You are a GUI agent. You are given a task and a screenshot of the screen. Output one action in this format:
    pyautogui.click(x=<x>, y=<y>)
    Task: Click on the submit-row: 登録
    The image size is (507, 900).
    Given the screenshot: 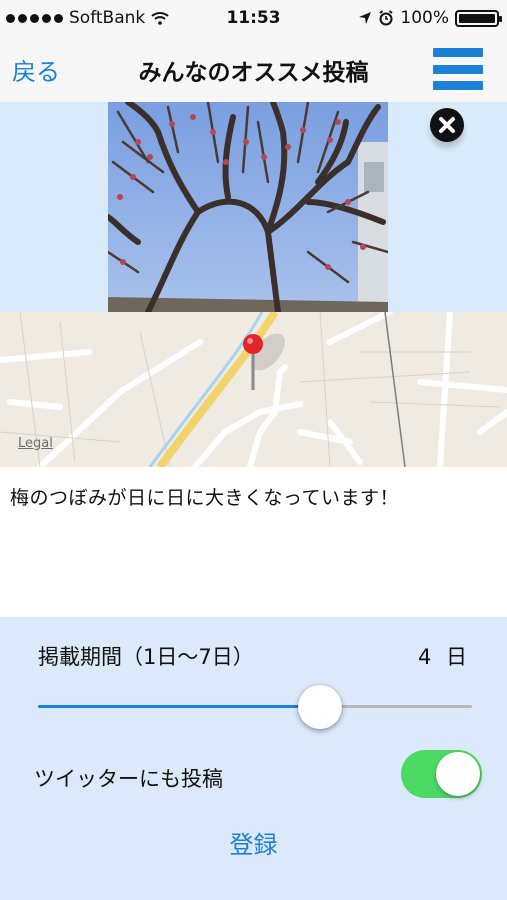 What is the action you would take?
    pyautogui.click(x=253, y=842)
    